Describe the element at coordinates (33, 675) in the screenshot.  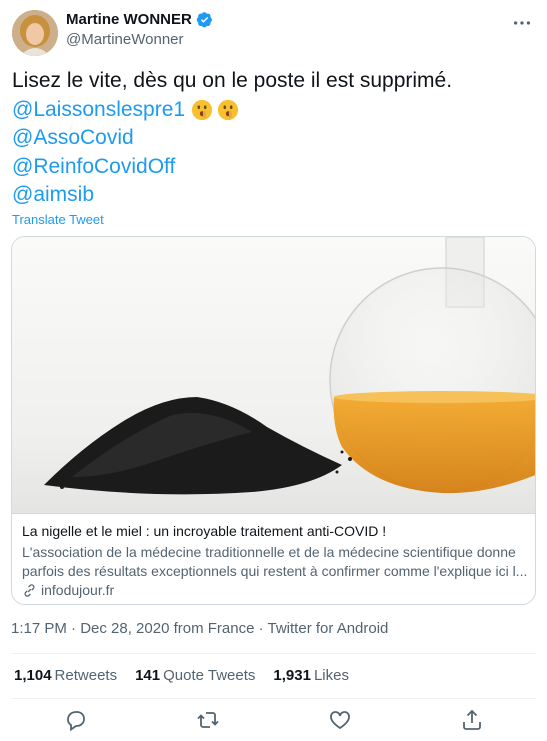
I see `retweets-count: 1,104` at that location.